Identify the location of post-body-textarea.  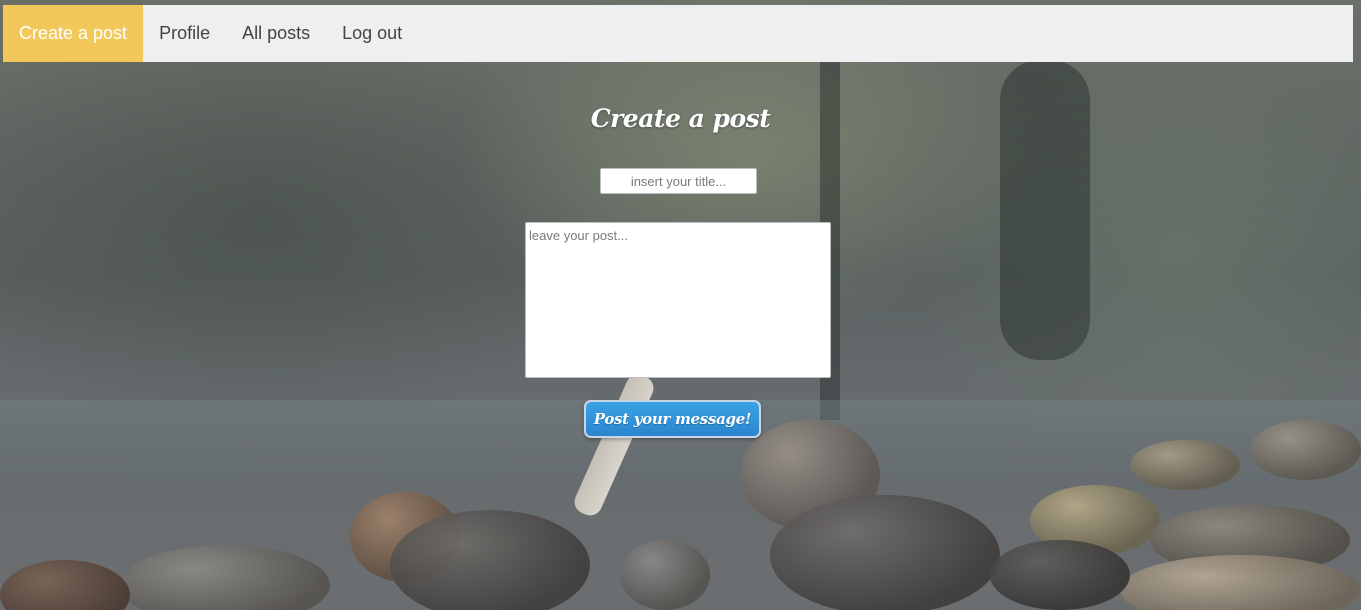
(678, 300).